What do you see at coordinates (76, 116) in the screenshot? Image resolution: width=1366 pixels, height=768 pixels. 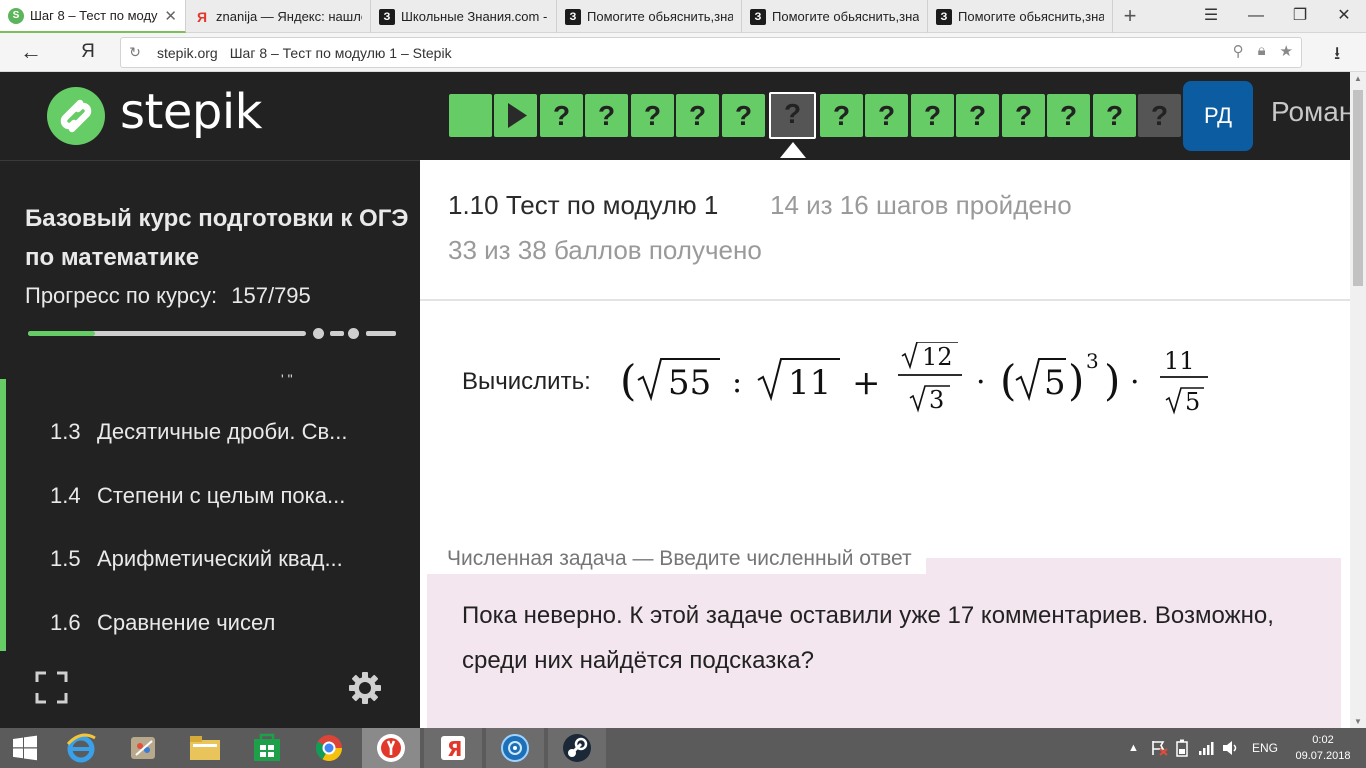 I see `stepik-logo-icon` at bounding box center [76, 116].